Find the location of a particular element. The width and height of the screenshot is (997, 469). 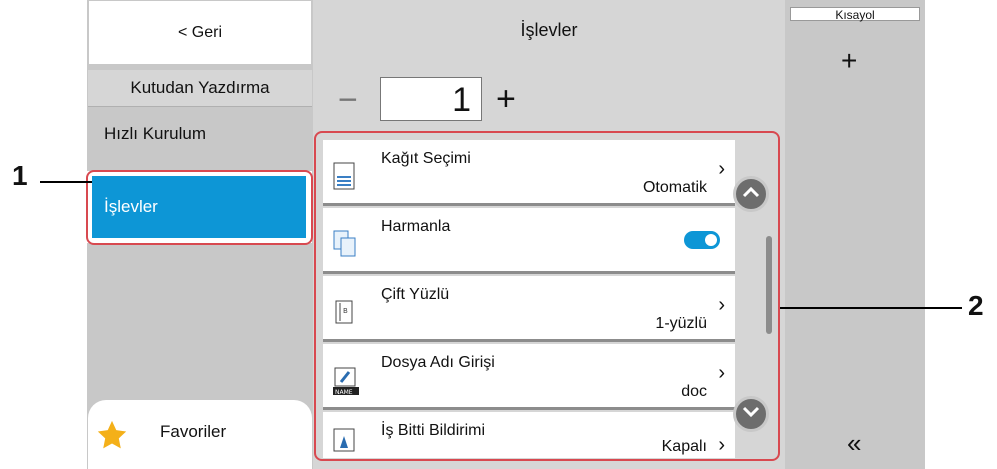

back-button: < Geri is located at coordinates (200, 32).